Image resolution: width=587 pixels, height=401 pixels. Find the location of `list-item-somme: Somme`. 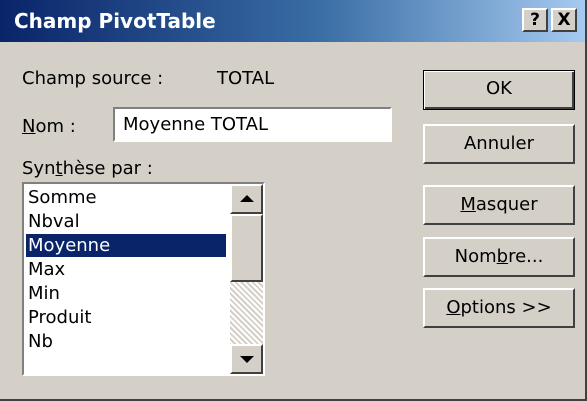

list-item-somme: Somme is located at coordinates (126, 197).